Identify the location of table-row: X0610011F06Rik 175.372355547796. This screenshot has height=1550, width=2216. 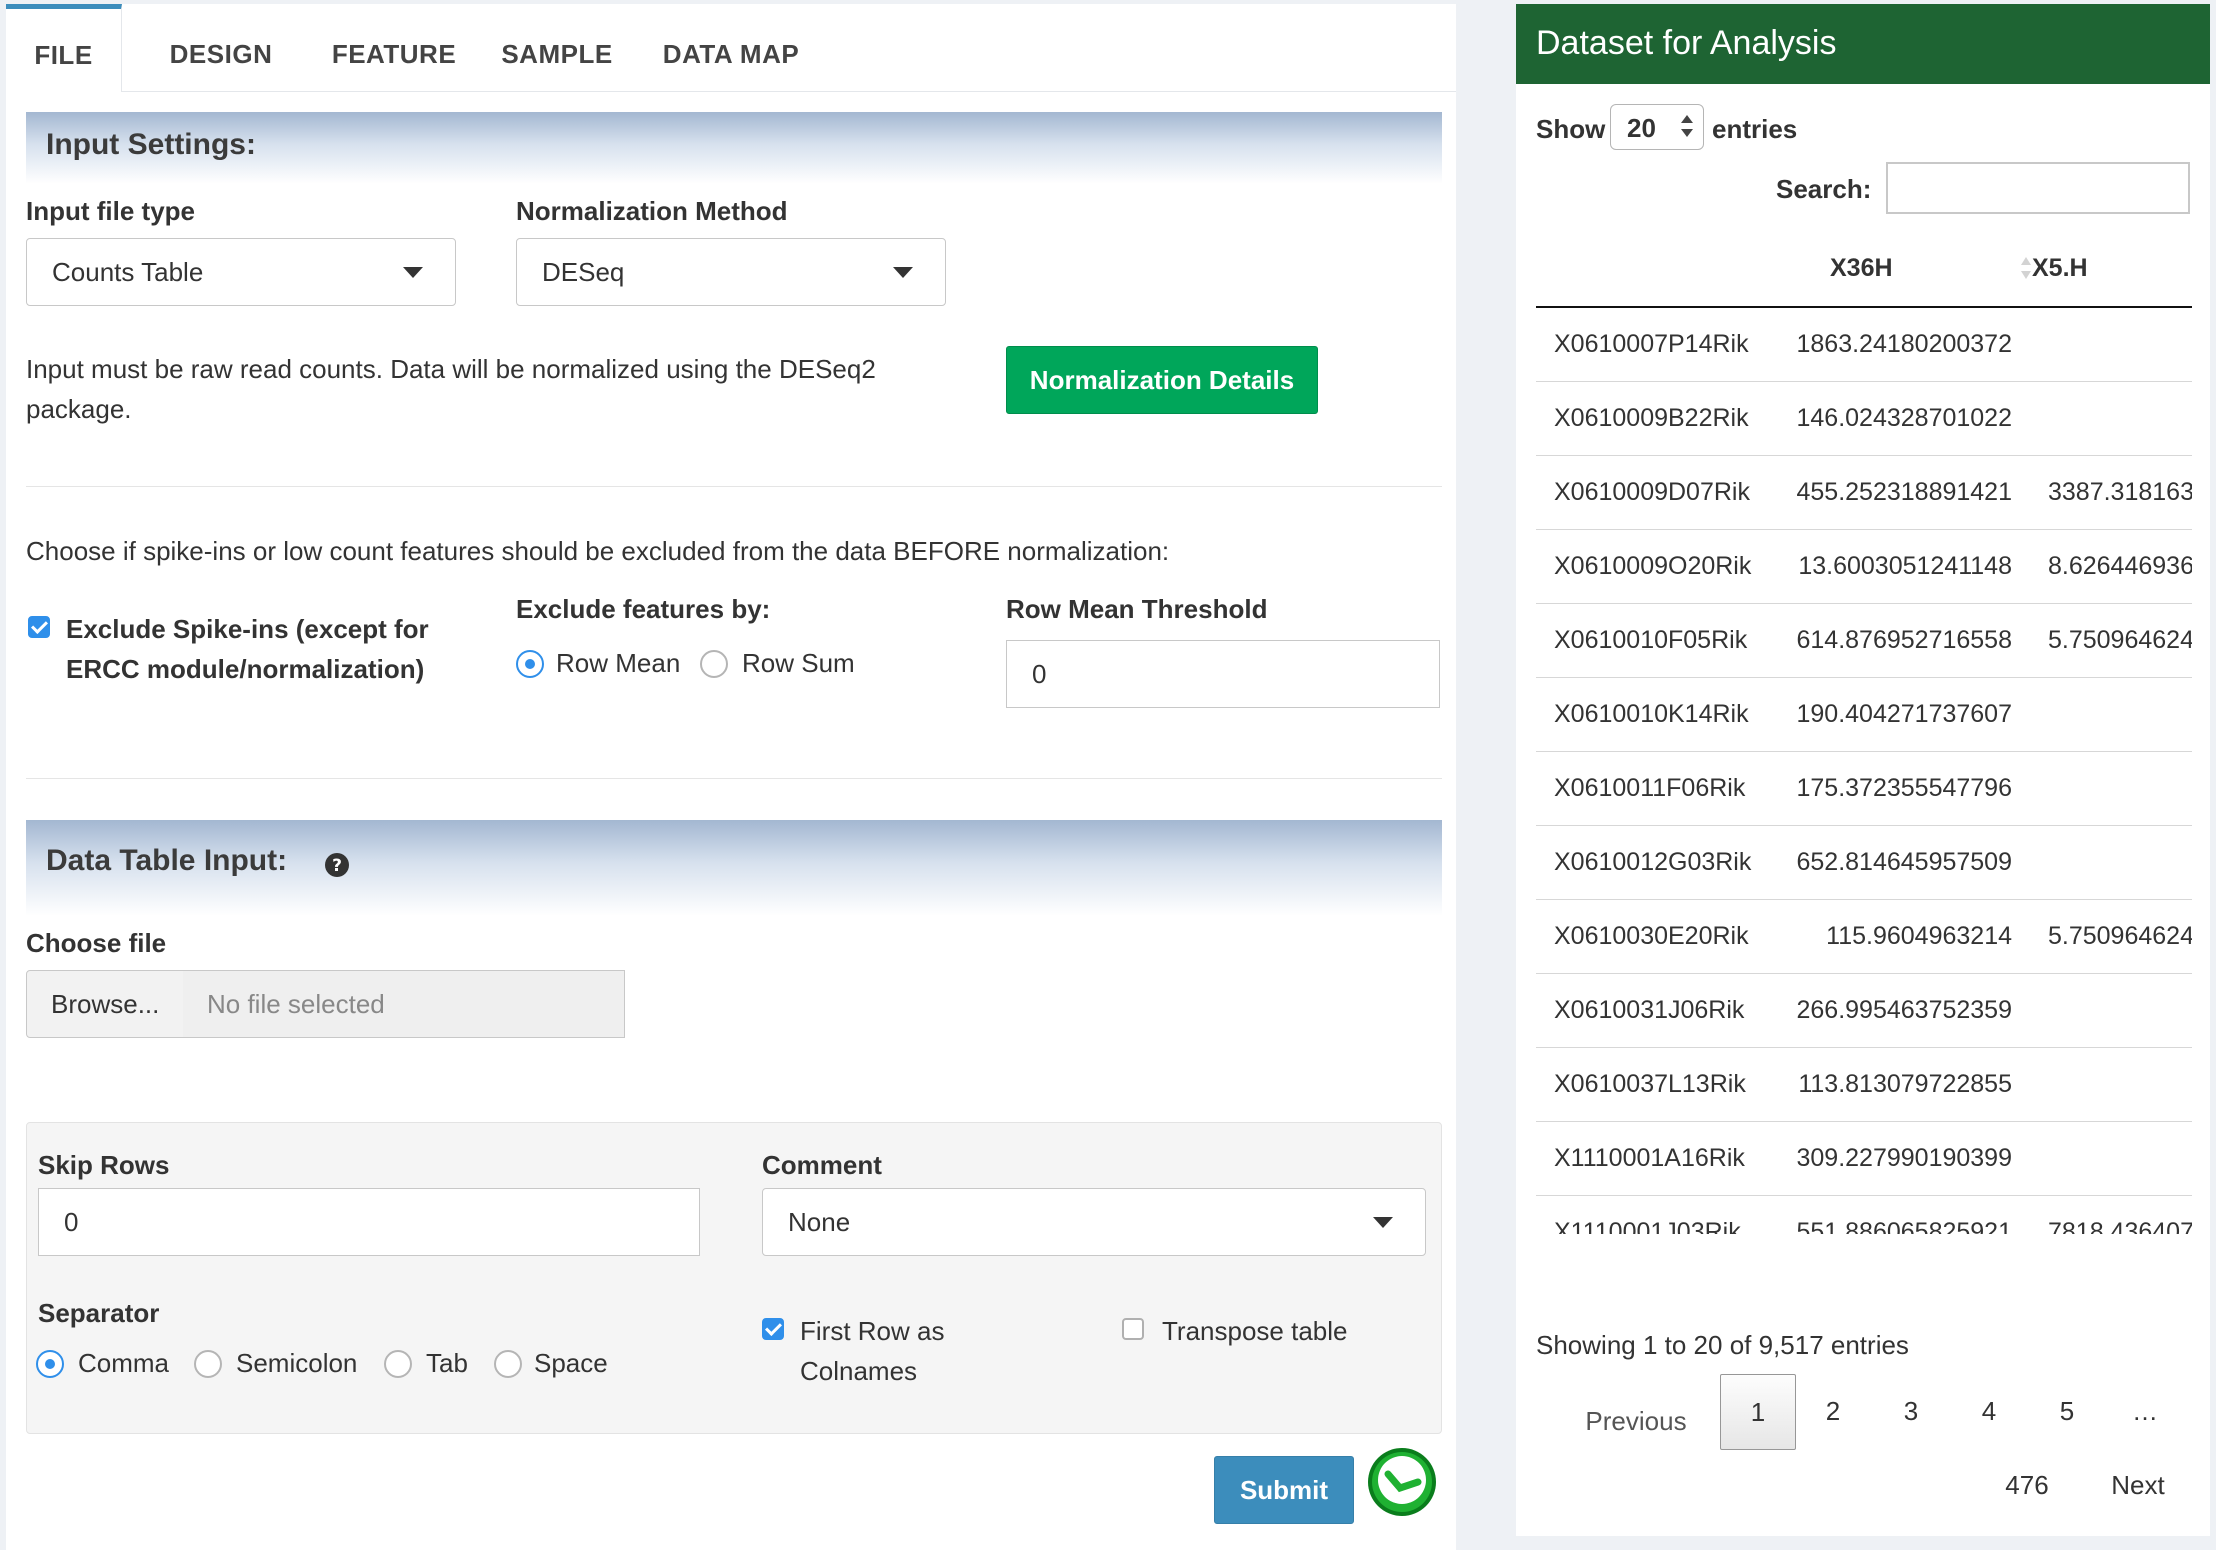
(1864, 789).